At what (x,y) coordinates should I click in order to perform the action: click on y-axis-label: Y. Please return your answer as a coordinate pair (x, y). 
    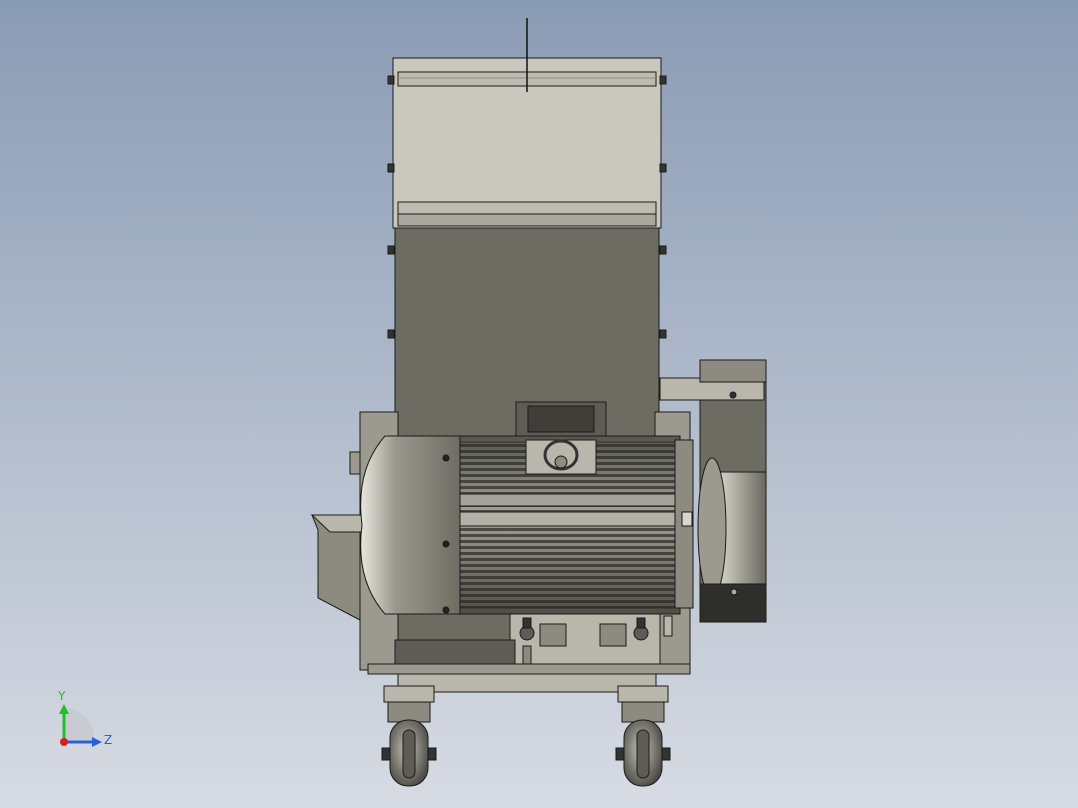
    Looking at the image, I should click on (61, 696).